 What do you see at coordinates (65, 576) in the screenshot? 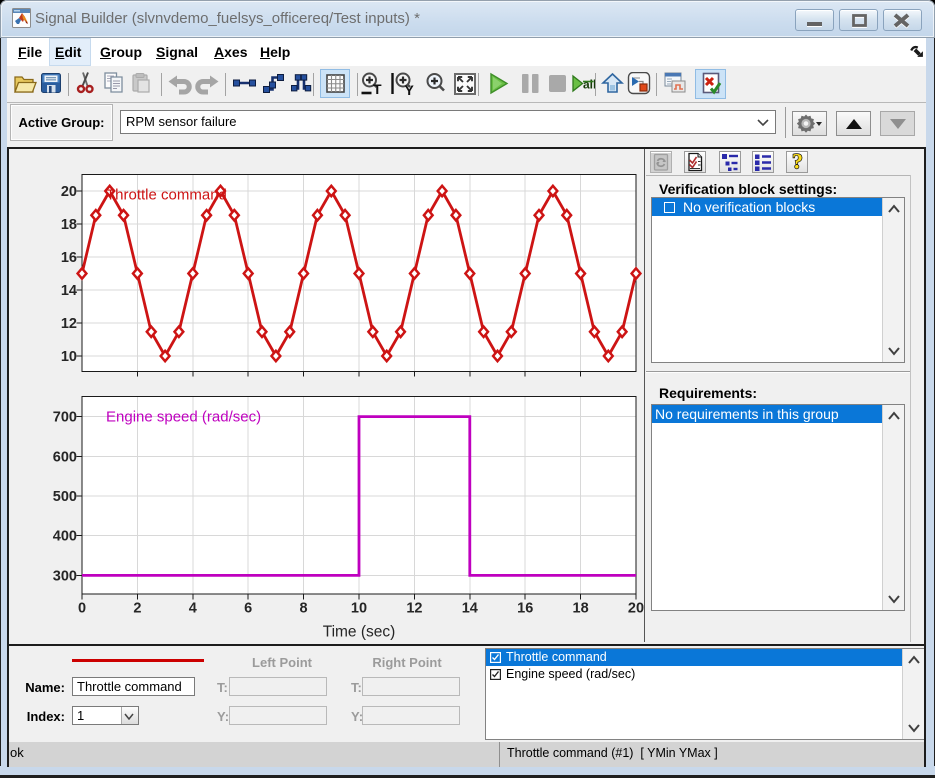
I see `svg-text: 300` at bounding box center [65, 576].